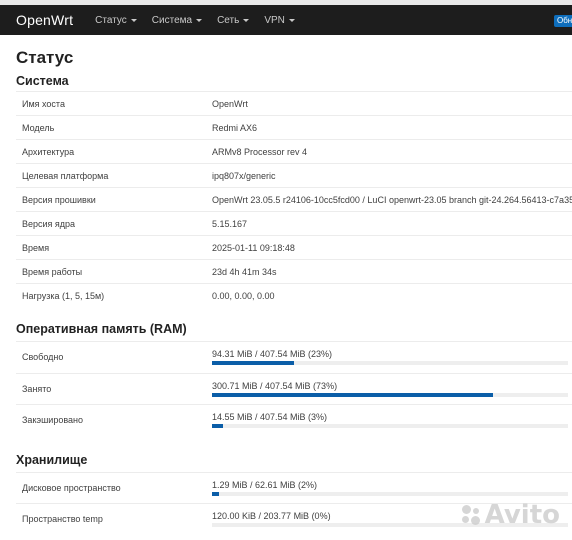  I want to click on table-row: Время 2025-01-11 09:18:48, so click(294, 247).